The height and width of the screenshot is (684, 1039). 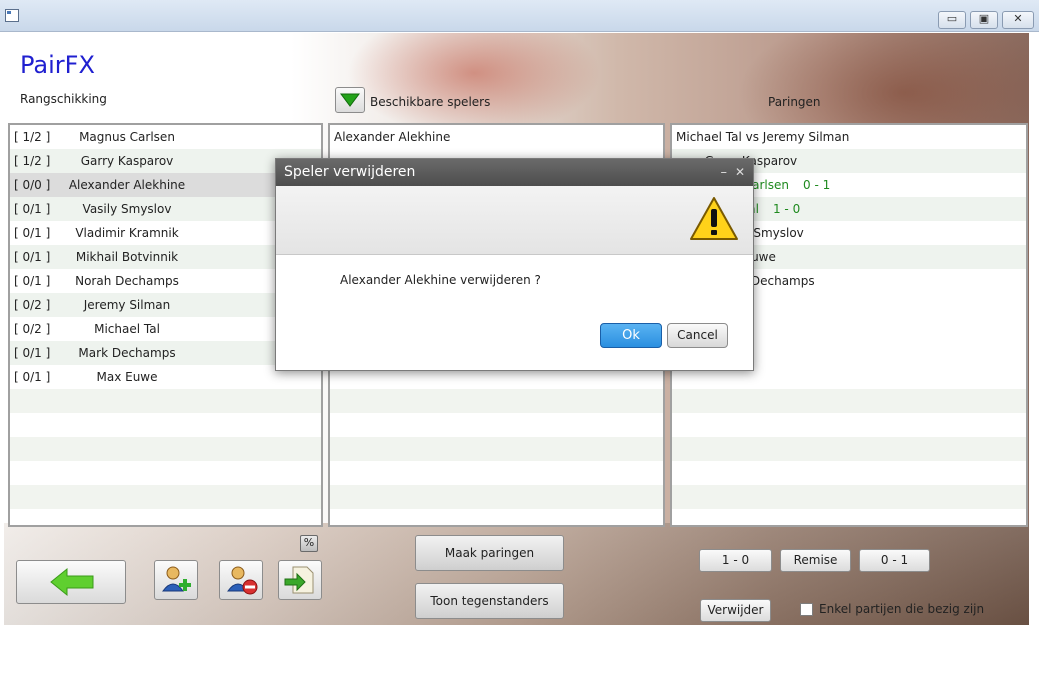 What do you see at coordinates (714, 218) in the screenshot?
I see `warning-icon` at bounding box center [714, 218].